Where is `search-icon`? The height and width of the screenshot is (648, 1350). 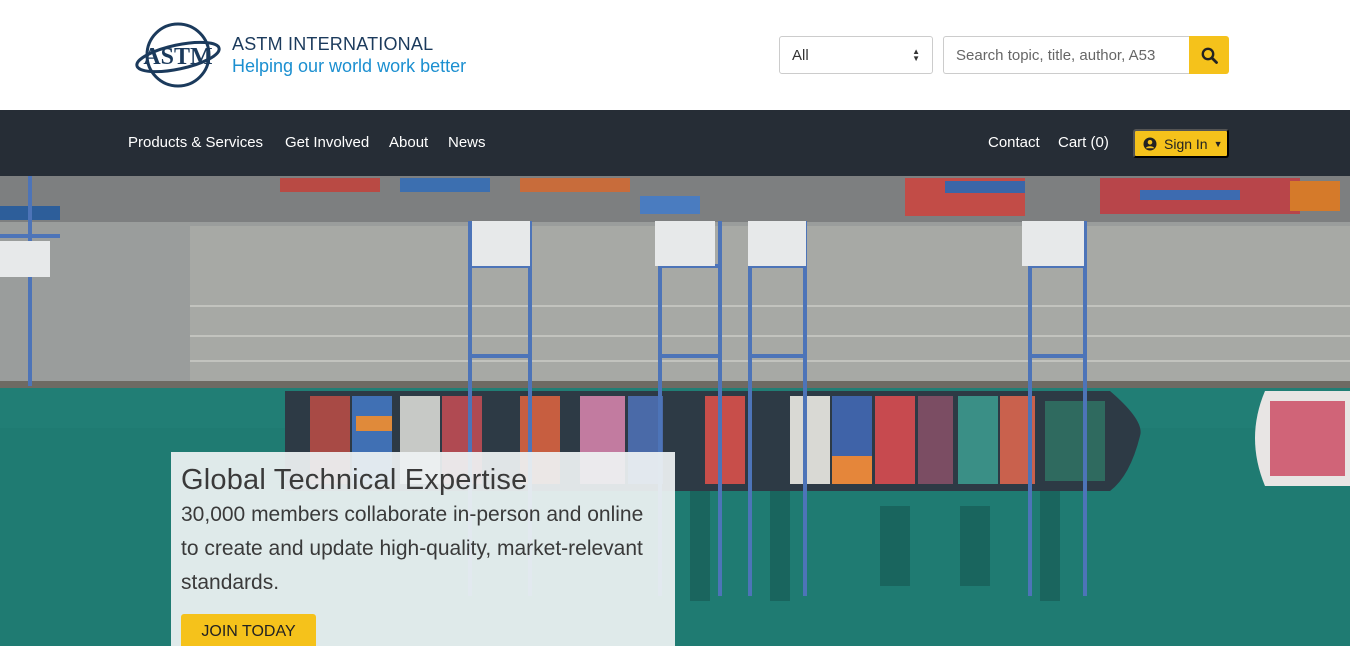
search-icon is located at coordinates (1209, 55).